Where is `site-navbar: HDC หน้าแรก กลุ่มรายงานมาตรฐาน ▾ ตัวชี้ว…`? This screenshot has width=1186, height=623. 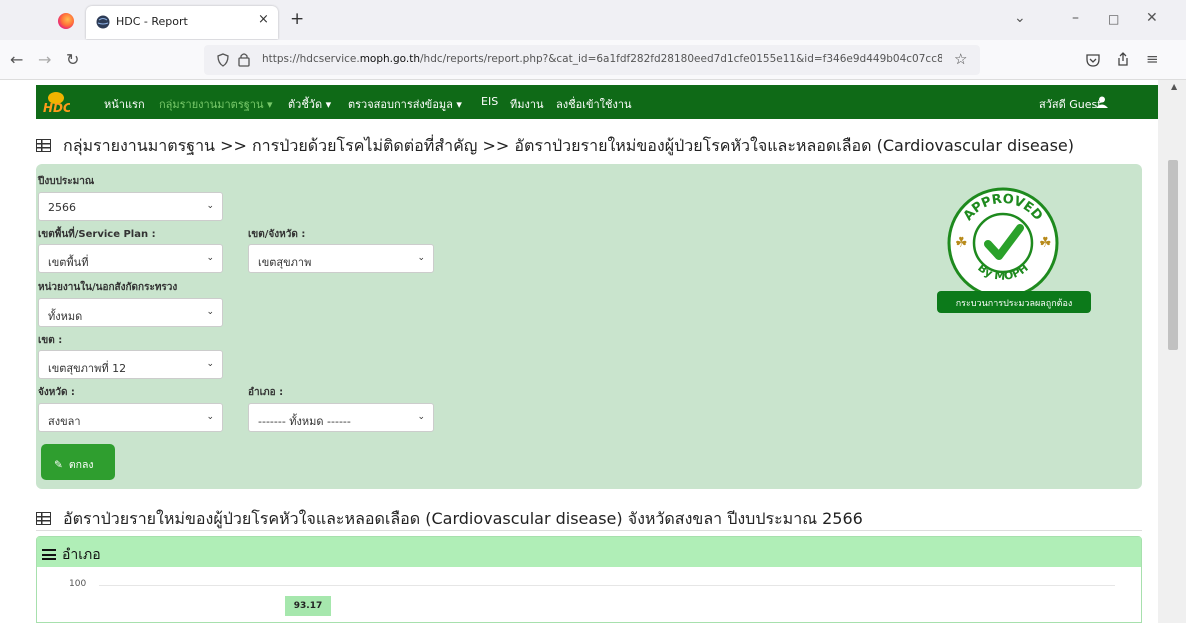 site-navbar: HDC หน้าแรก กลุ่มรายงานมาตรฐาน ▾ ตัวชี้ว… is located at coordinates (597, 102).